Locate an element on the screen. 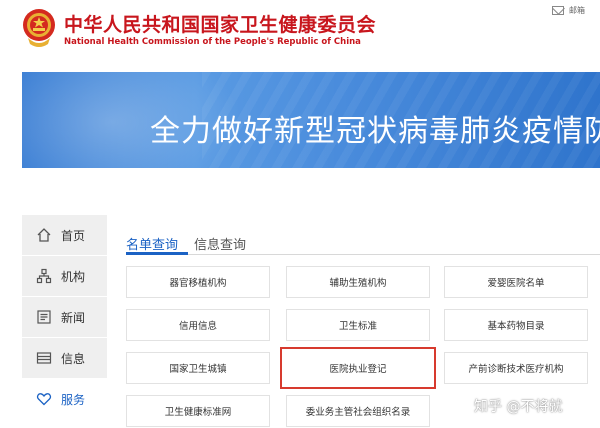 The width and height of the screenshot is (600, 428). link-essential-drugs: 基本药物目录 is located at coordinates (516, 325).